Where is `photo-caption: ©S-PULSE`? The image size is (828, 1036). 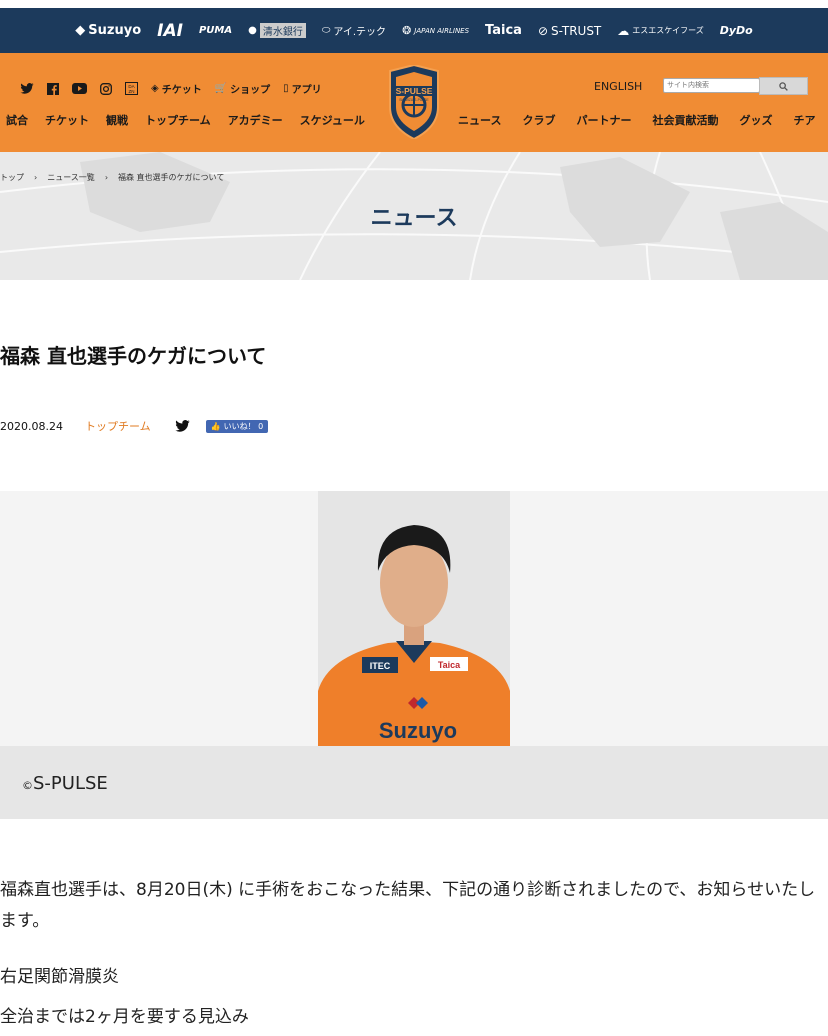
photo-caption: ©S-PULSE is located at coordinates (414, 782).